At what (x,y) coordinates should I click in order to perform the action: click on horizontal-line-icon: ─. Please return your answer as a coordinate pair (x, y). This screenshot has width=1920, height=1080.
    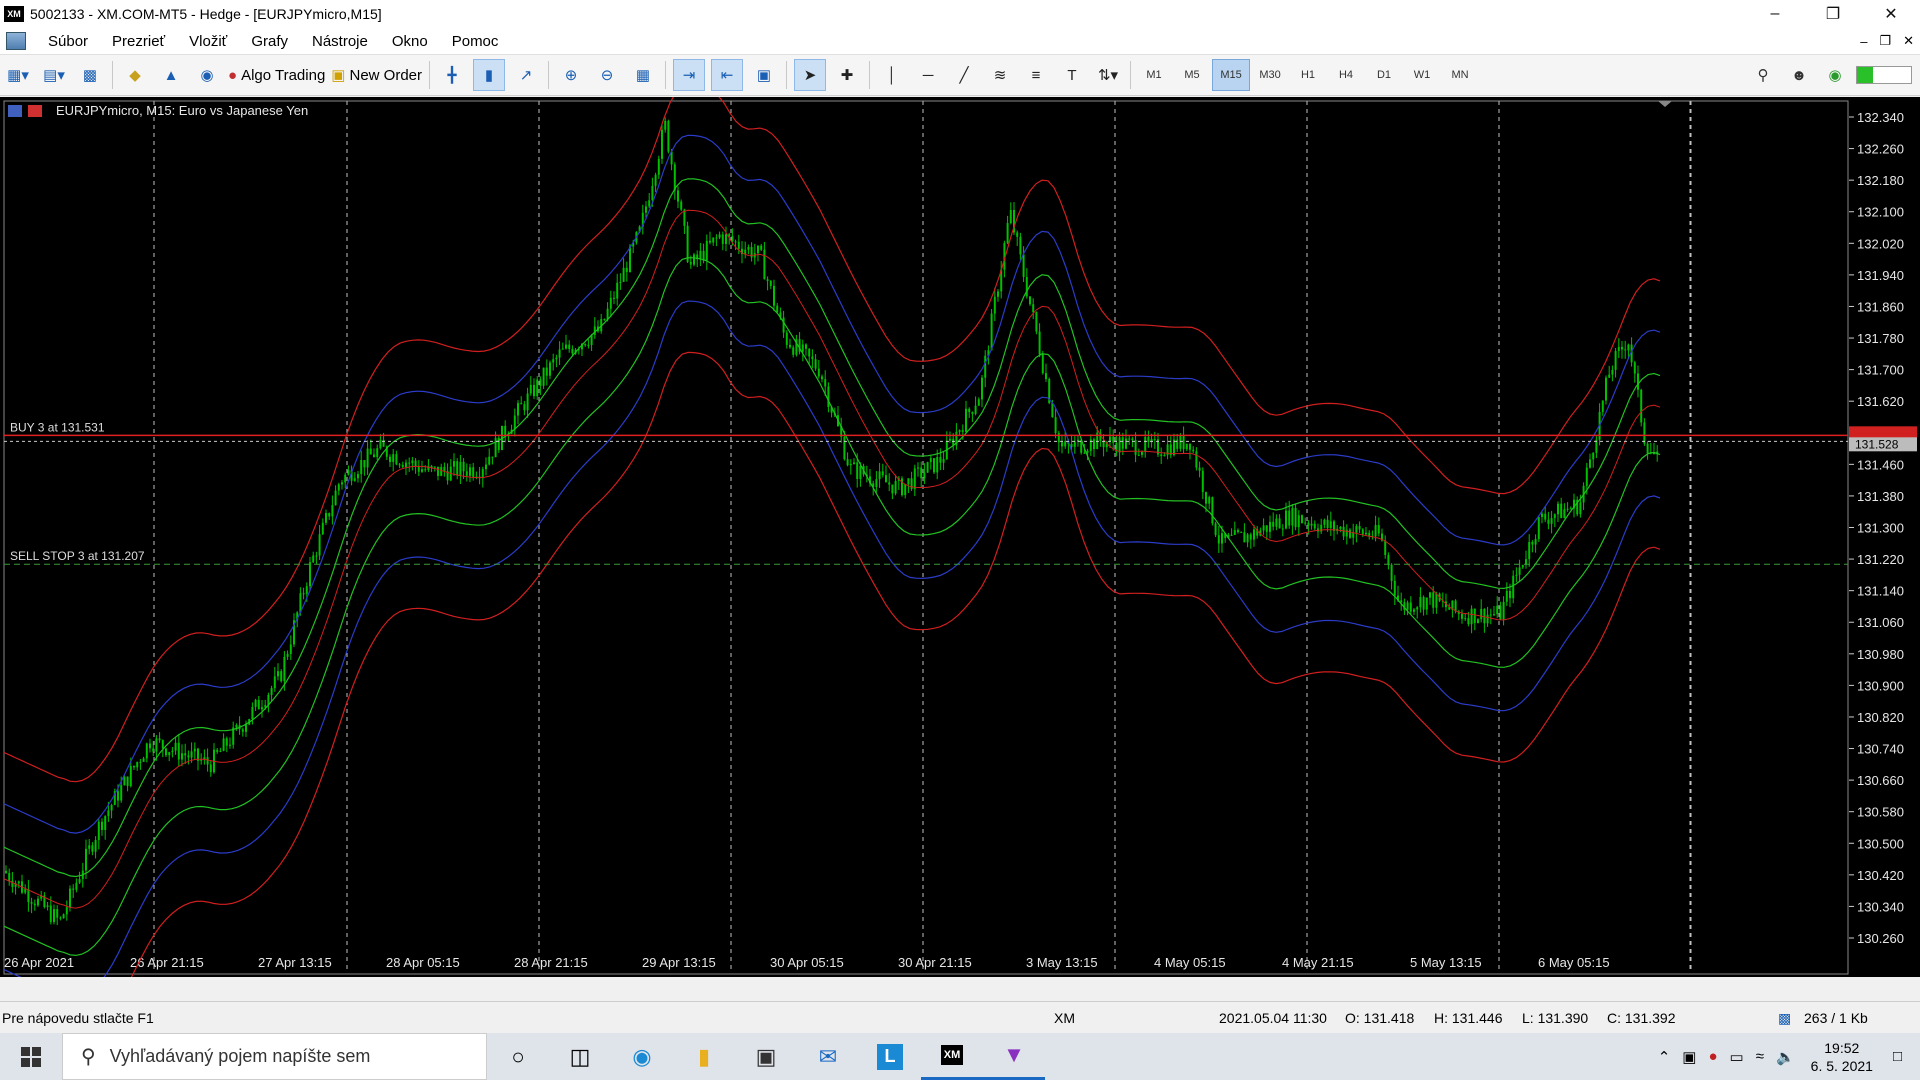
    Looking at the image, I should click on (928, 75).